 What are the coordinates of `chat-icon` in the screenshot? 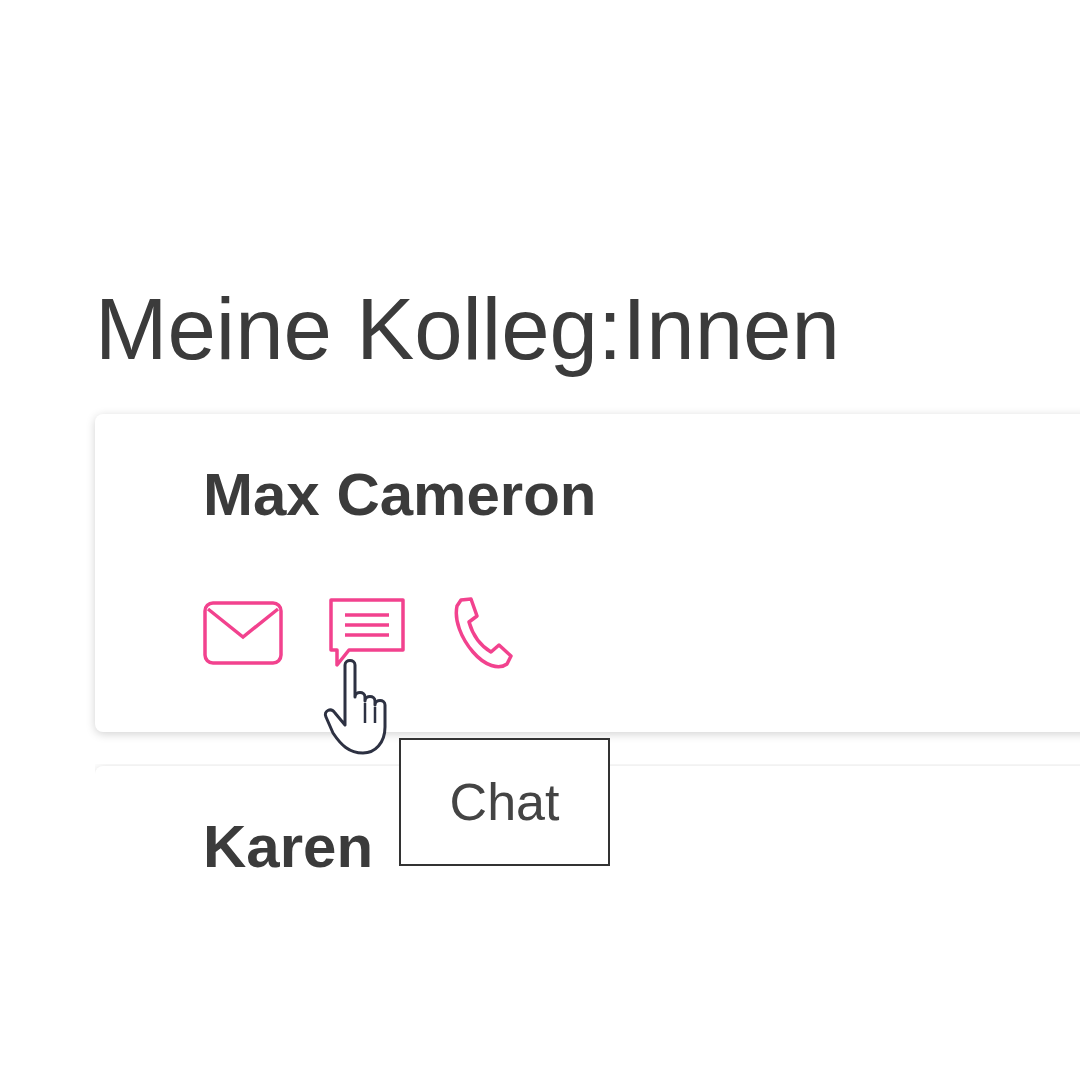 It's located at (367, 633).